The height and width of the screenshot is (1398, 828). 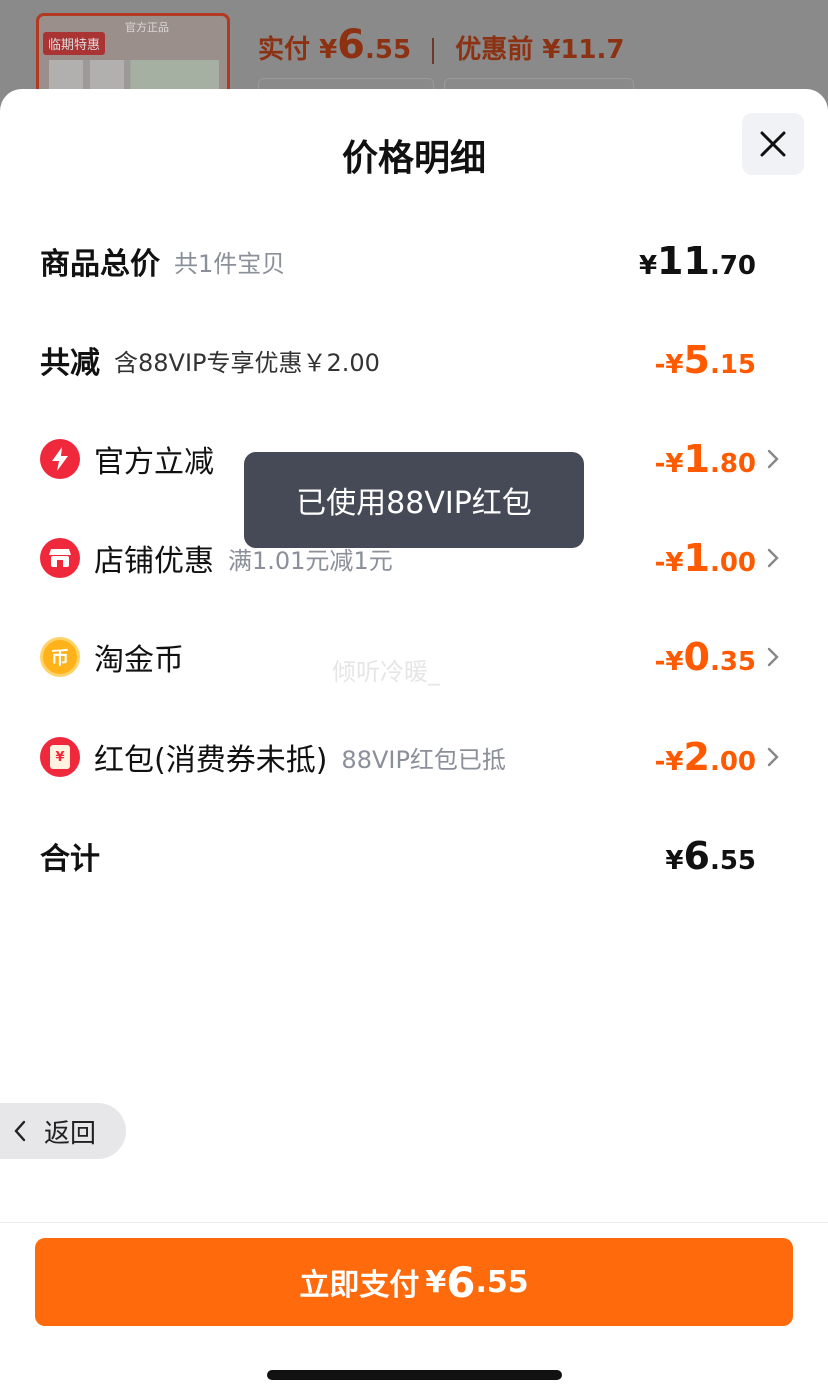 I want to click on row-amount: -¥1.00, so click(x=705, y=558).